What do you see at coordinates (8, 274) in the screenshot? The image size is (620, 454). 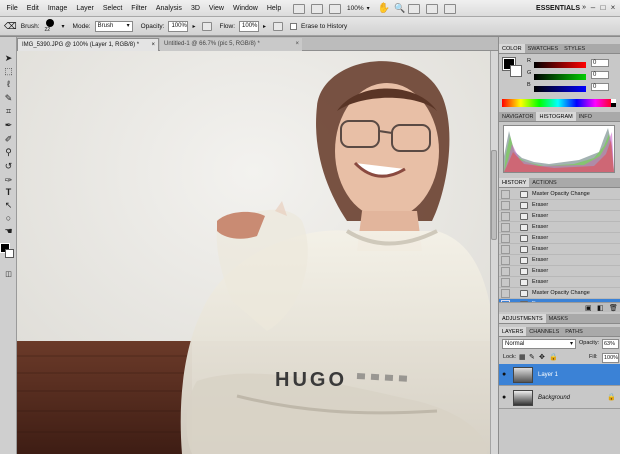 I see `quick-mask-icon: ◫` at bounding box center [8, 274].